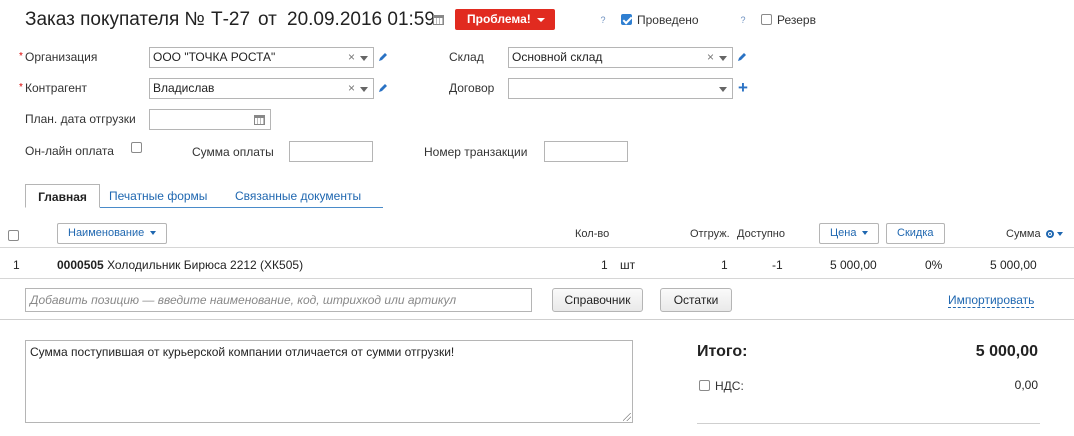 This screenshot has width=1074, height=436. Describe the element at coordinates (466, 57) in the screenshot. I see `warehouse-label: Склад` at that location.